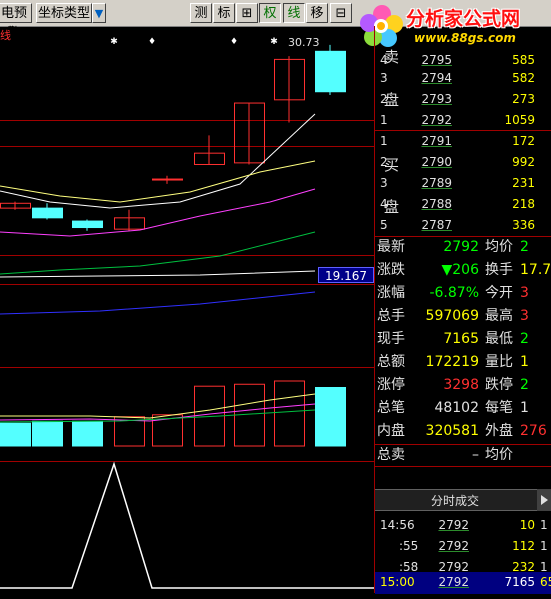 This screenshot has width=551, height=599. I want to click on order-level: 2, so click(384, 162).